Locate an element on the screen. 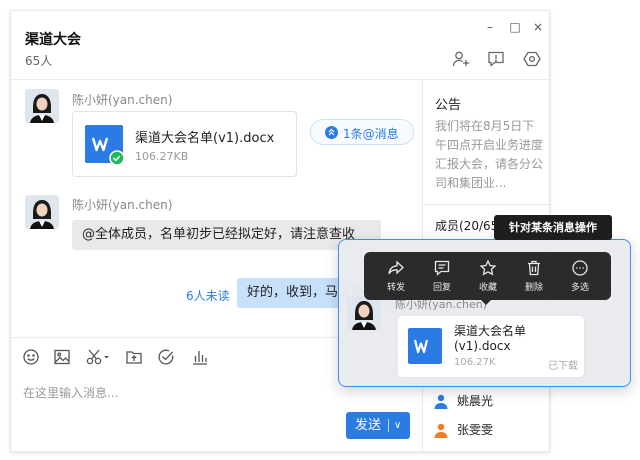 Image resolution: width=640 pixels, height=460 pixels. file-size: 106.27KB is located at coordinates (162, 156).